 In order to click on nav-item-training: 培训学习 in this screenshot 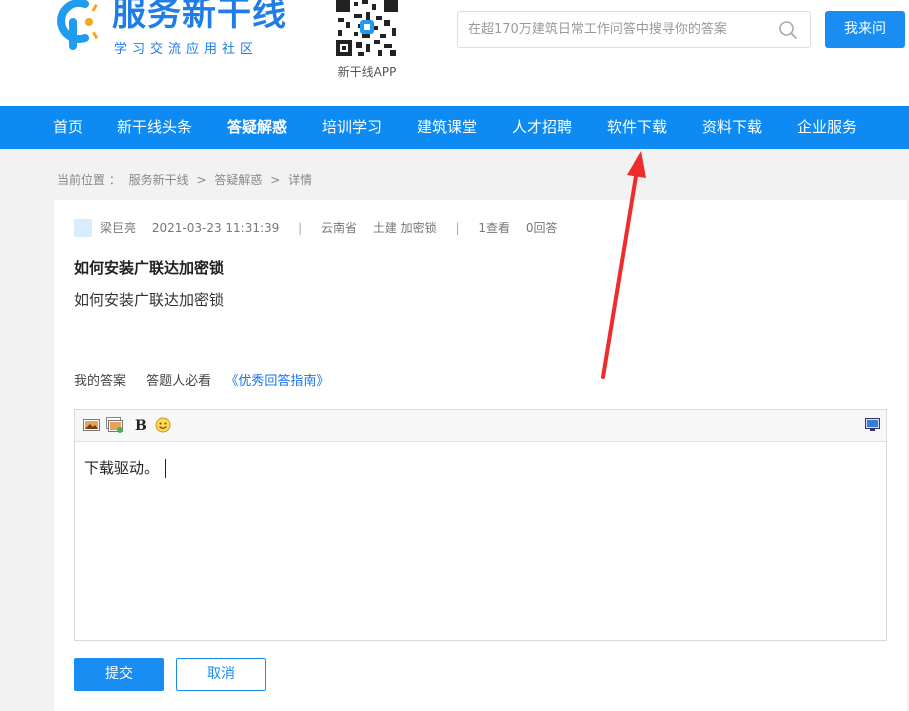, I will do `click(352, 127)`.